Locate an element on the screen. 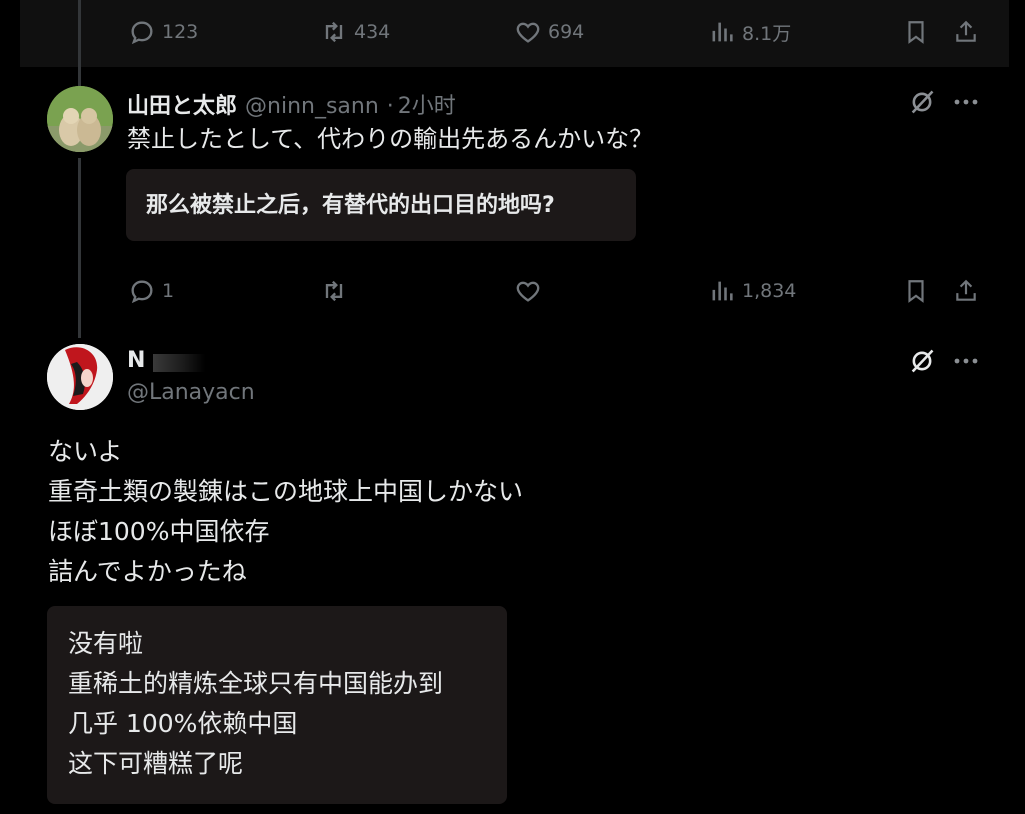 The width and height of the screenshot is (1025, 814). reply1-share-button is located at coordinates (966, 291).